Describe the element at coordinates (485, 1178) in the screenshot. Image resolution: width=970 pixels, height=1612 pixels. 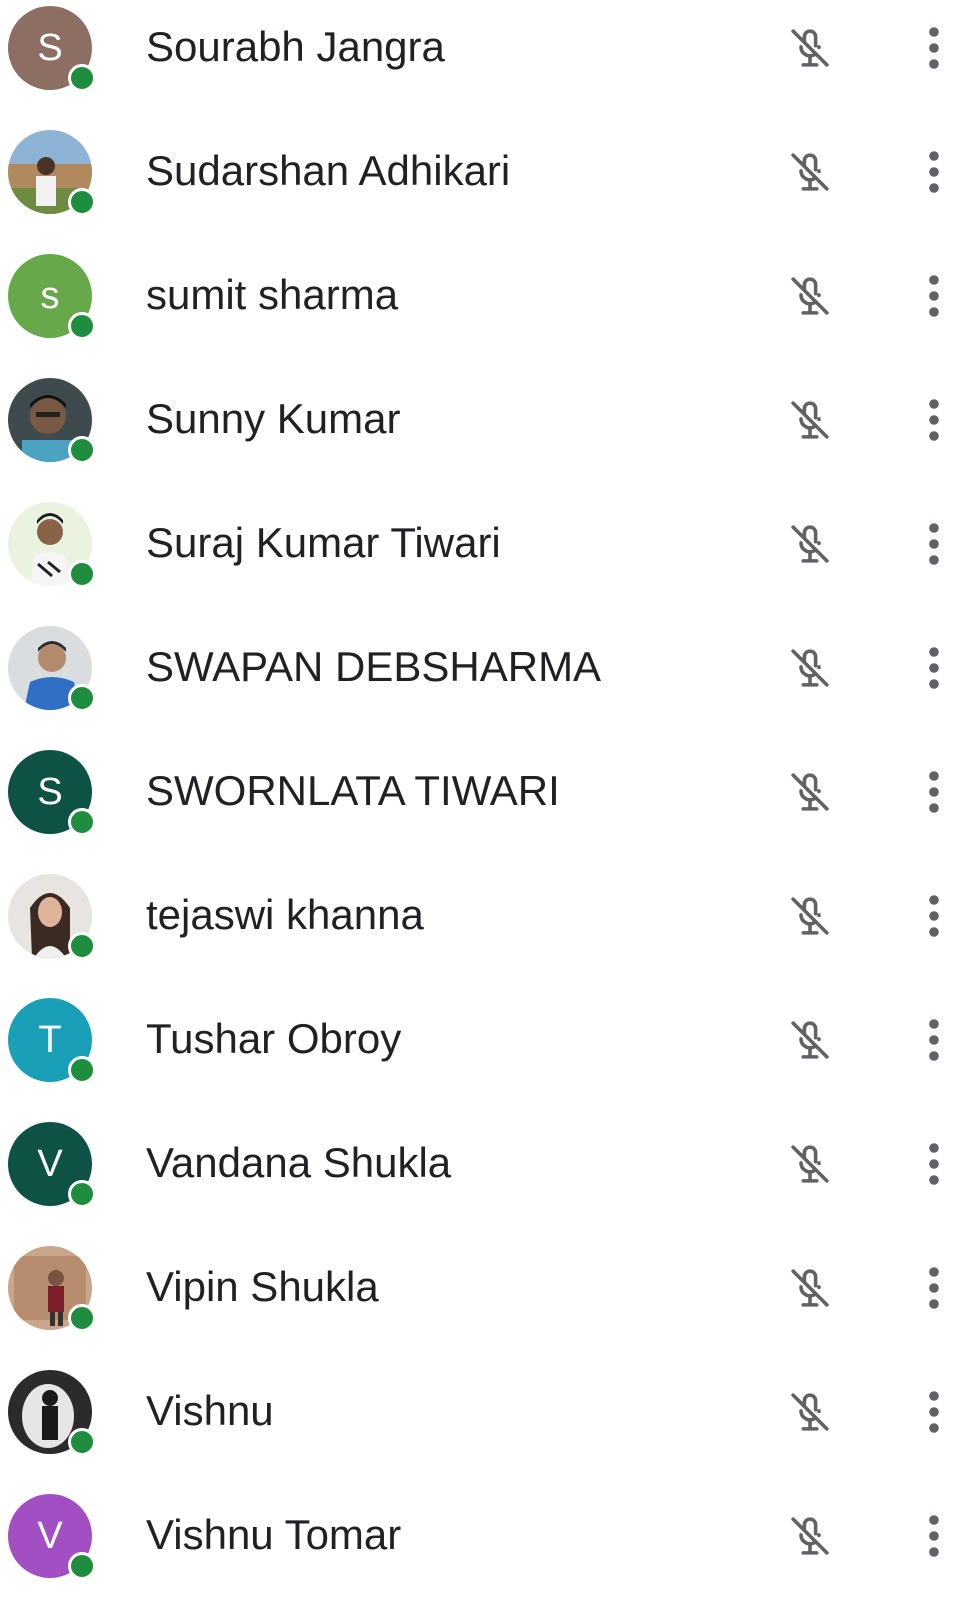
I see `participant-row: V Vandana Shukla` at that location.